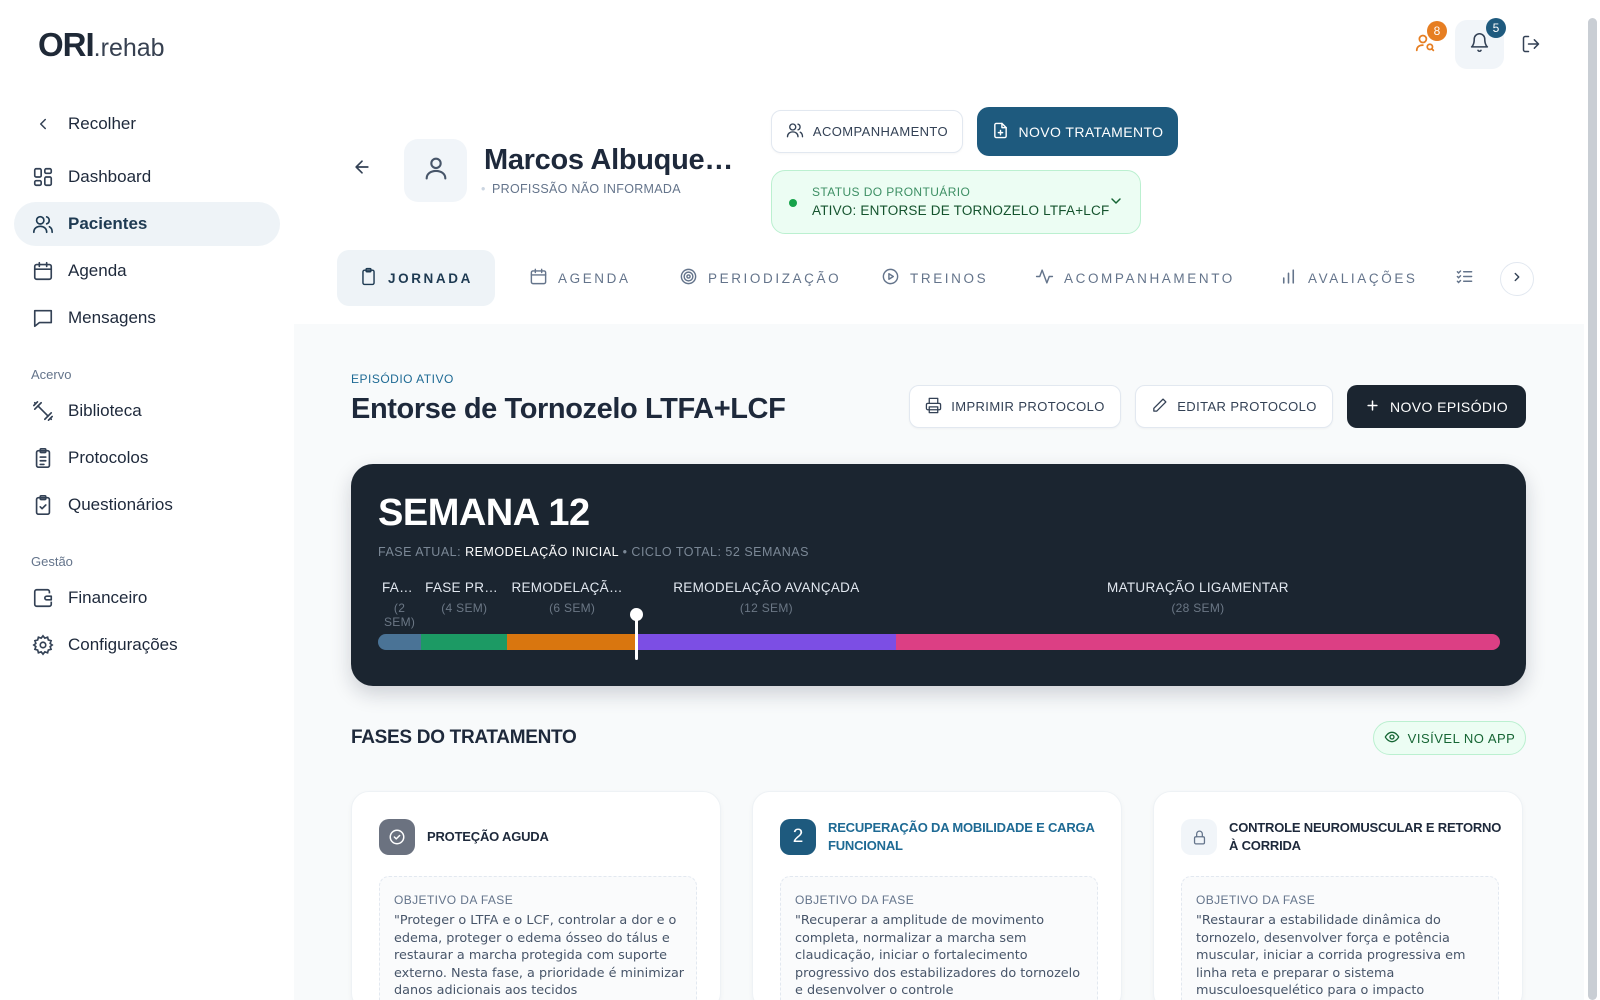  Describe the element at coordinates (760, 278) in the screenshot. I see `tab-periodizacao: PERIODIZAÇÃO` at that location.